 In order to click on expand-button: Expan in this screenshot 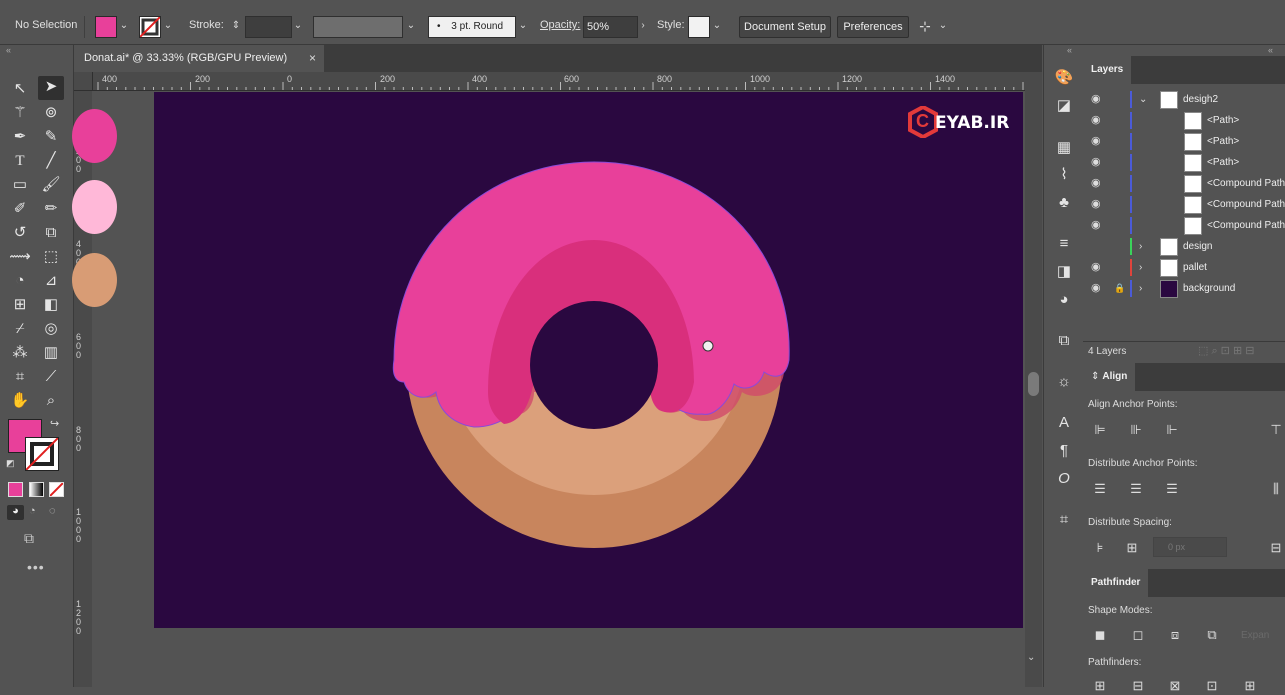, I will do `click(1255, 635)`.